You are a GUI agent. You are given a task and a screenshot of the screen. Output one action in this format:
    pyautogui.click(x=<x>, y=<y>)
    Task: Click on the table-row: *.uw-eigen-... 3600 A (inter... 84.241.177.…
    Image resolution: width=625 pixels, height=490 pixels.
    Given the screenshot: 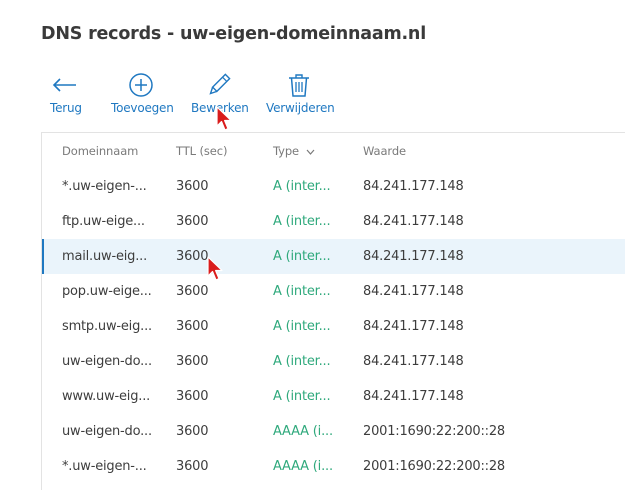 What is the action you would take?
    pyautogui.click(x=333, y=186)
    